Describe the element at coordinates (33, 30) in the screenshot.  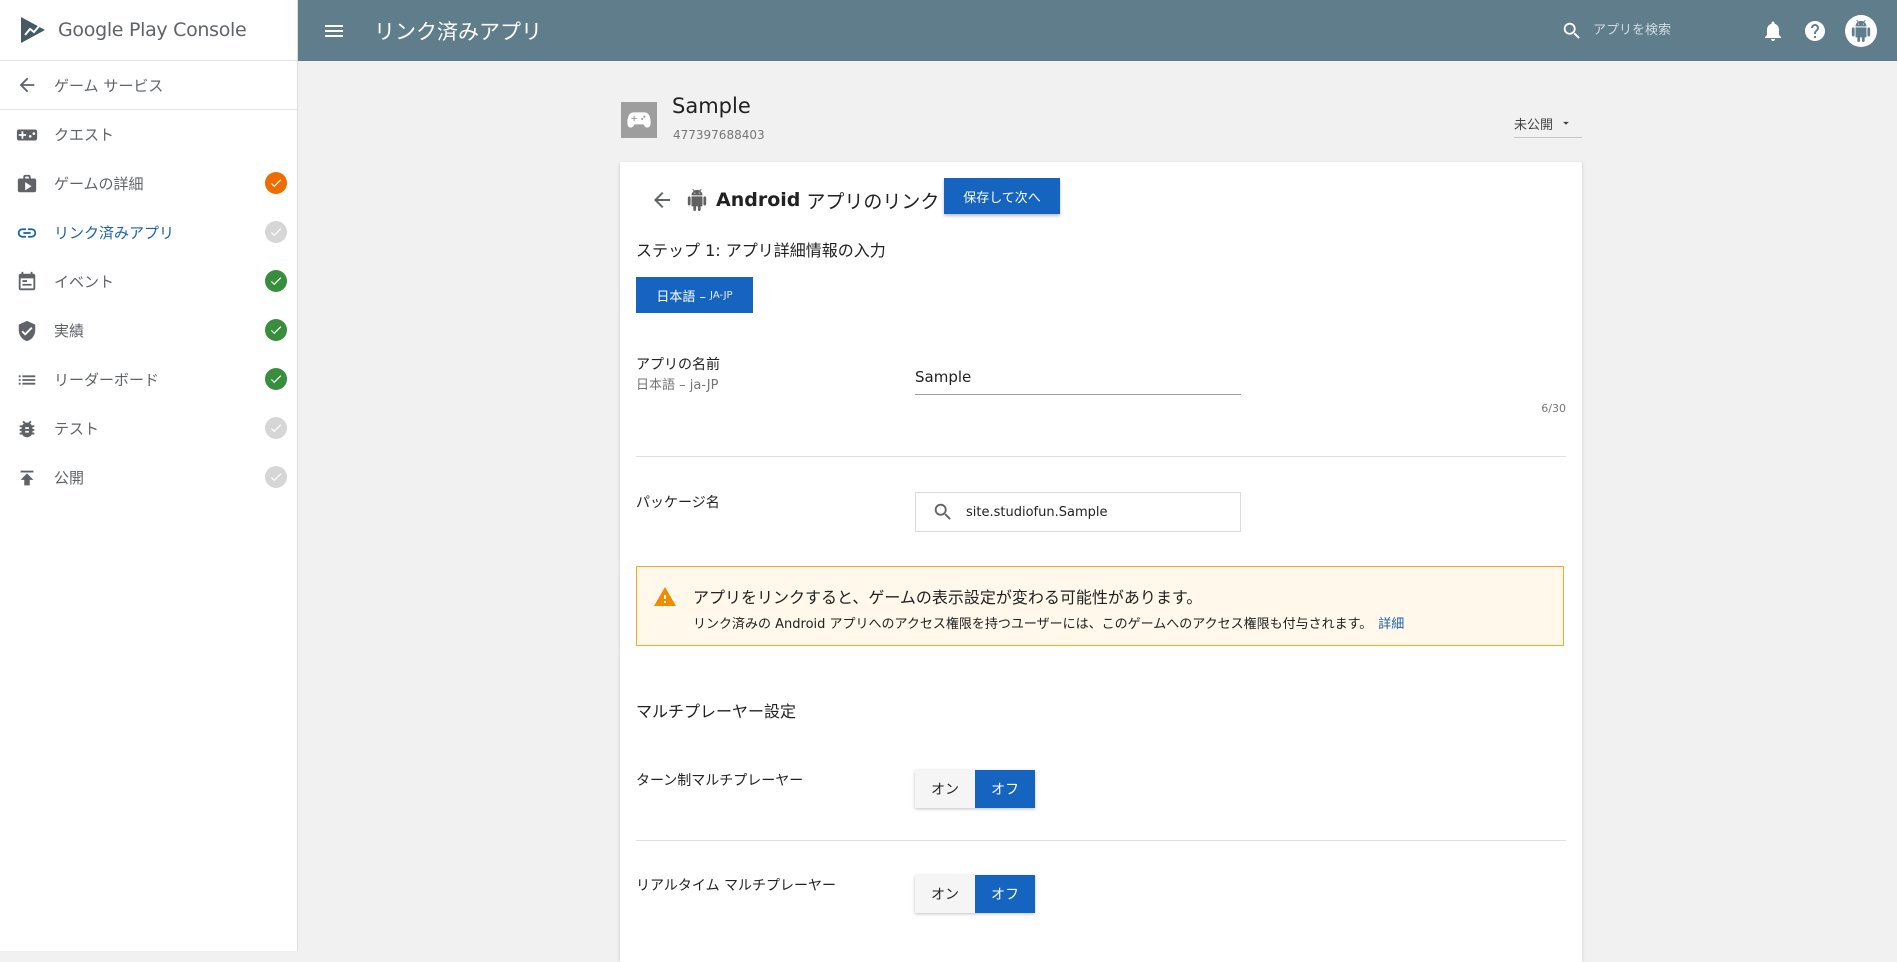
I see `google-play-console-logo-icon` at that location.